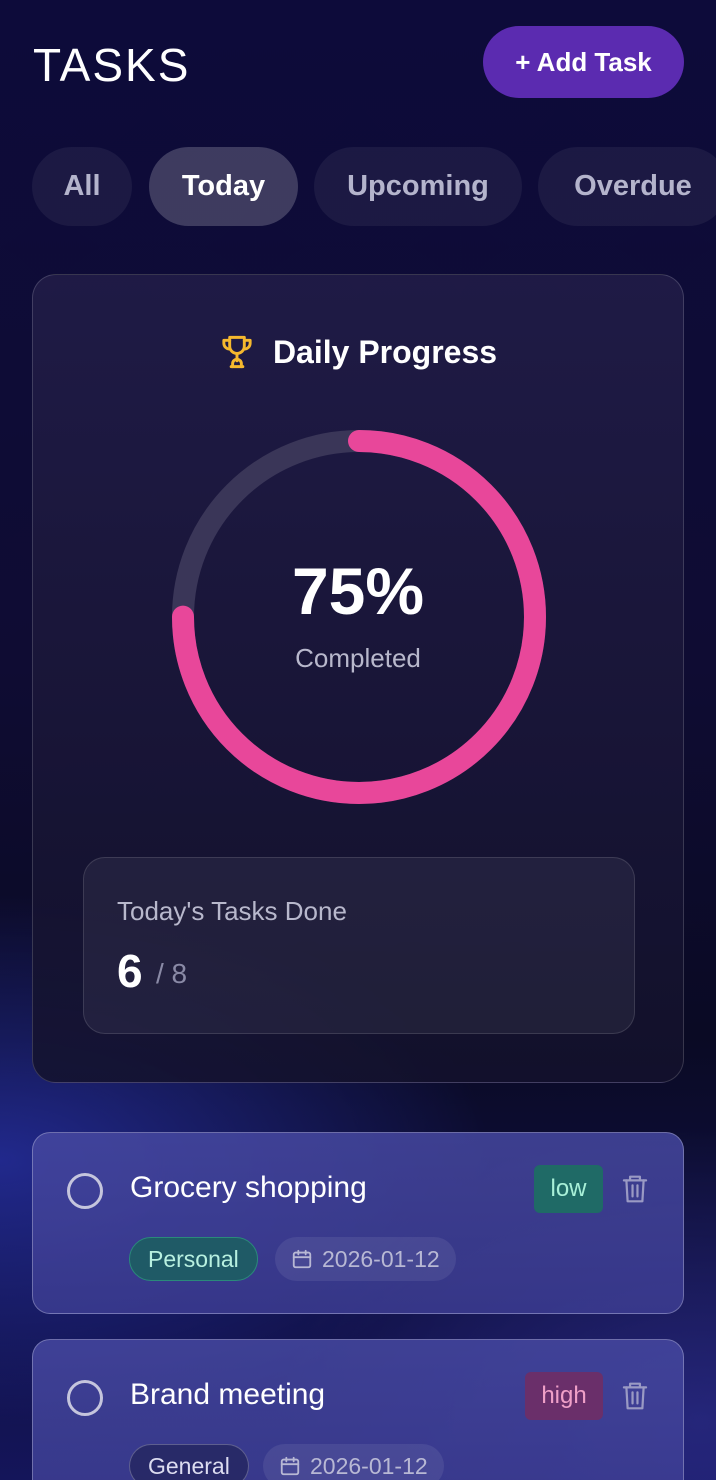 This screenshot has height=1480, width=716. Describe the element at coordinates (172, 973) in the screenshot. I see `tasks-done-total: / 8` at that location.